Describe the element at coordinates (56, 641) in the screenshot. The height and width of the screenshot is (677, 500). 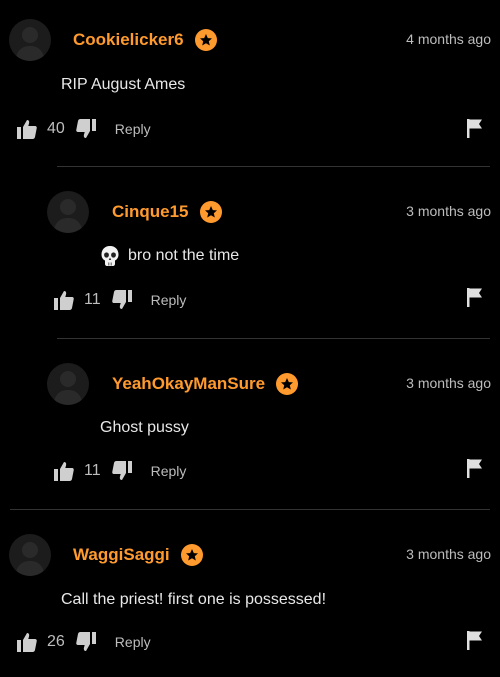
I see `like-count: 26` at that location.